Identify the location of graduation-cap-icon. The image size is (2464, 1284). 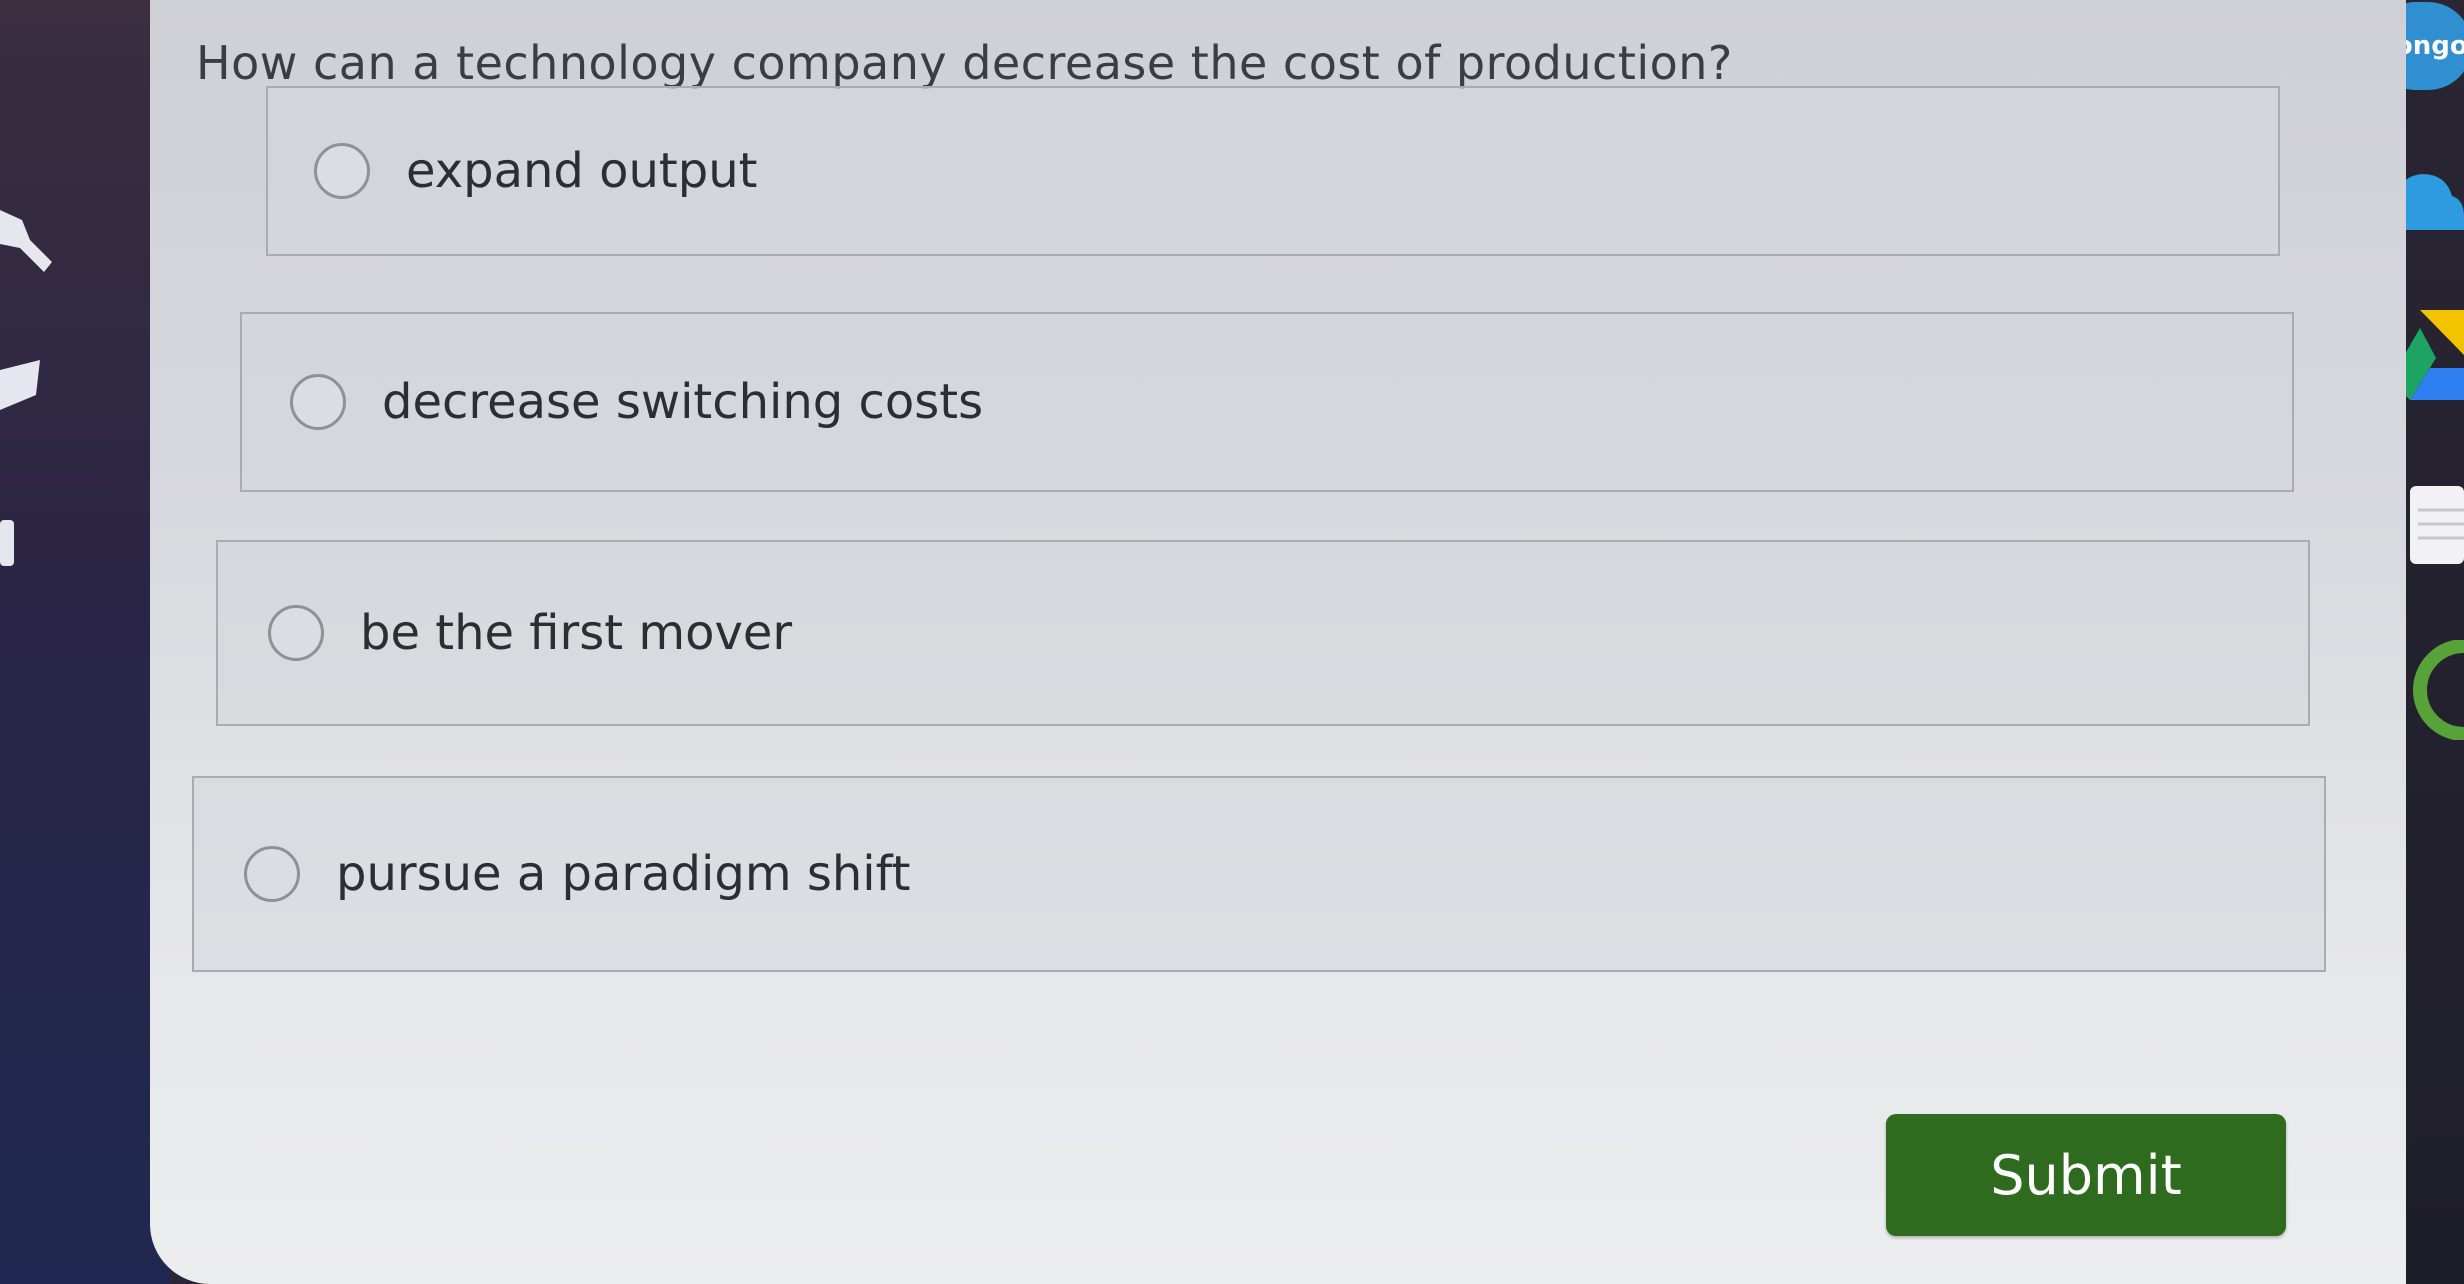
(22, 385).